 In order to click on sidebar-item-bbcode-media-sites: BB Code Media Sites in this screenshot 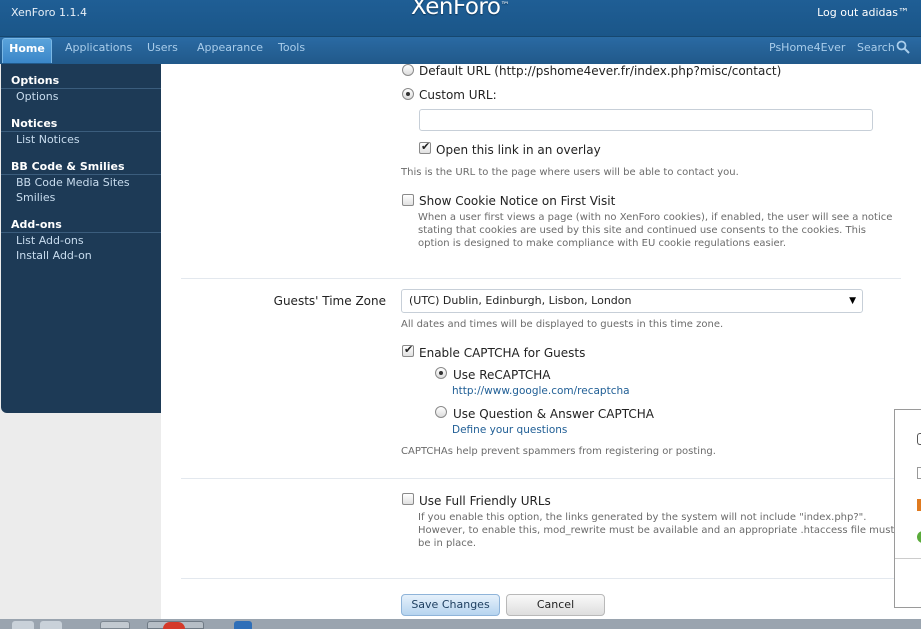, I will do `click(81, 182)`.